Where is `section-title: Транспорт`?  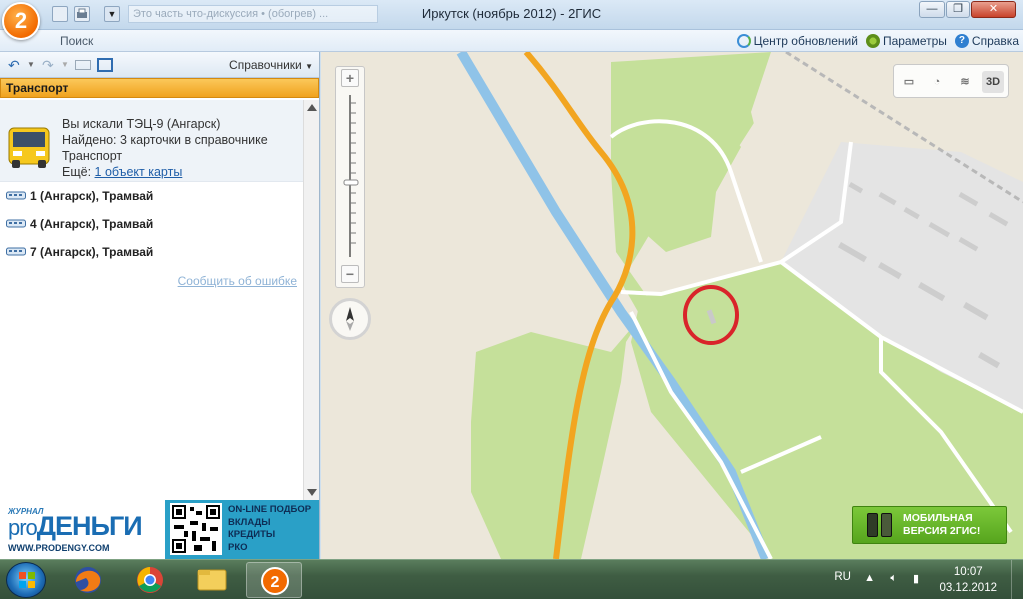
section-title: Транспорт is located at coordinates (159, 88).